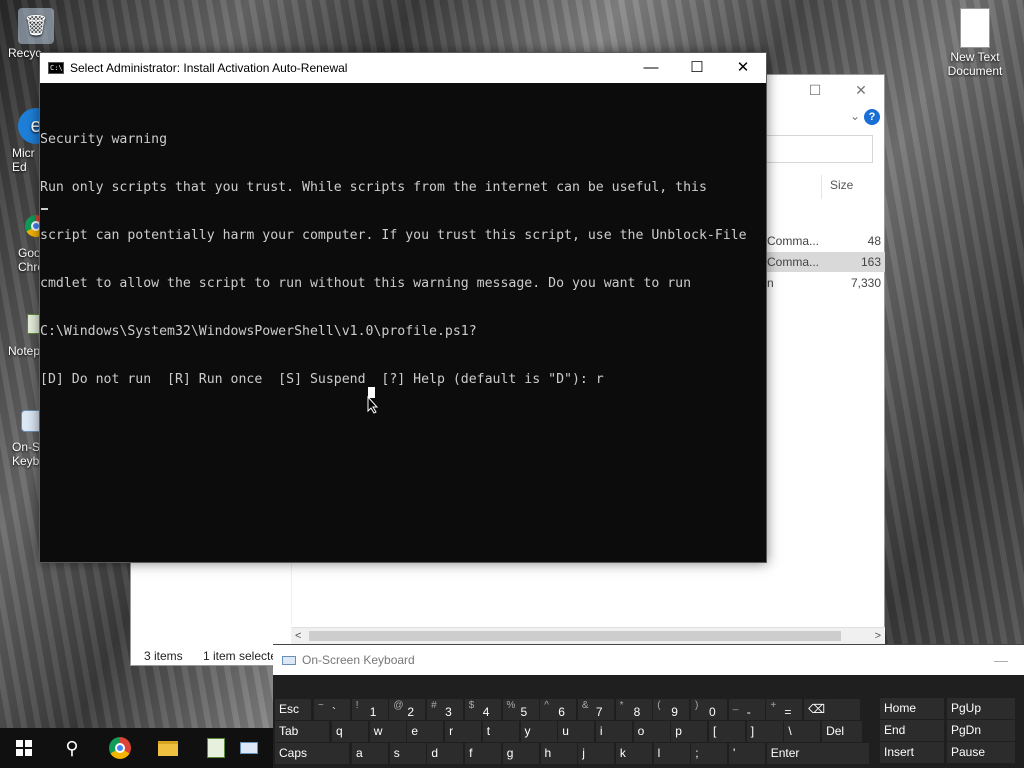 This screenshot has width=1024, height=768. Describe the element at coordinates (538, 731) in the screenshot. I see `osk-key: y` at that location.